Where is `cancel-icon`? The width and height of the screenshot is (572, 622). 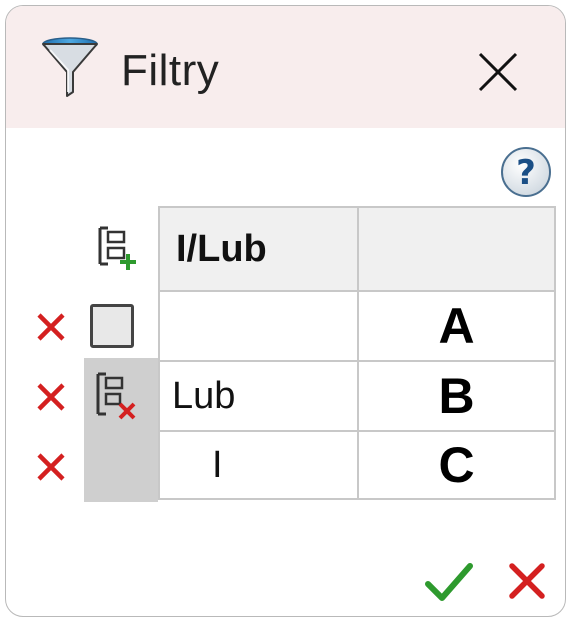 cancel-icon is located at coordinates (527, 581).